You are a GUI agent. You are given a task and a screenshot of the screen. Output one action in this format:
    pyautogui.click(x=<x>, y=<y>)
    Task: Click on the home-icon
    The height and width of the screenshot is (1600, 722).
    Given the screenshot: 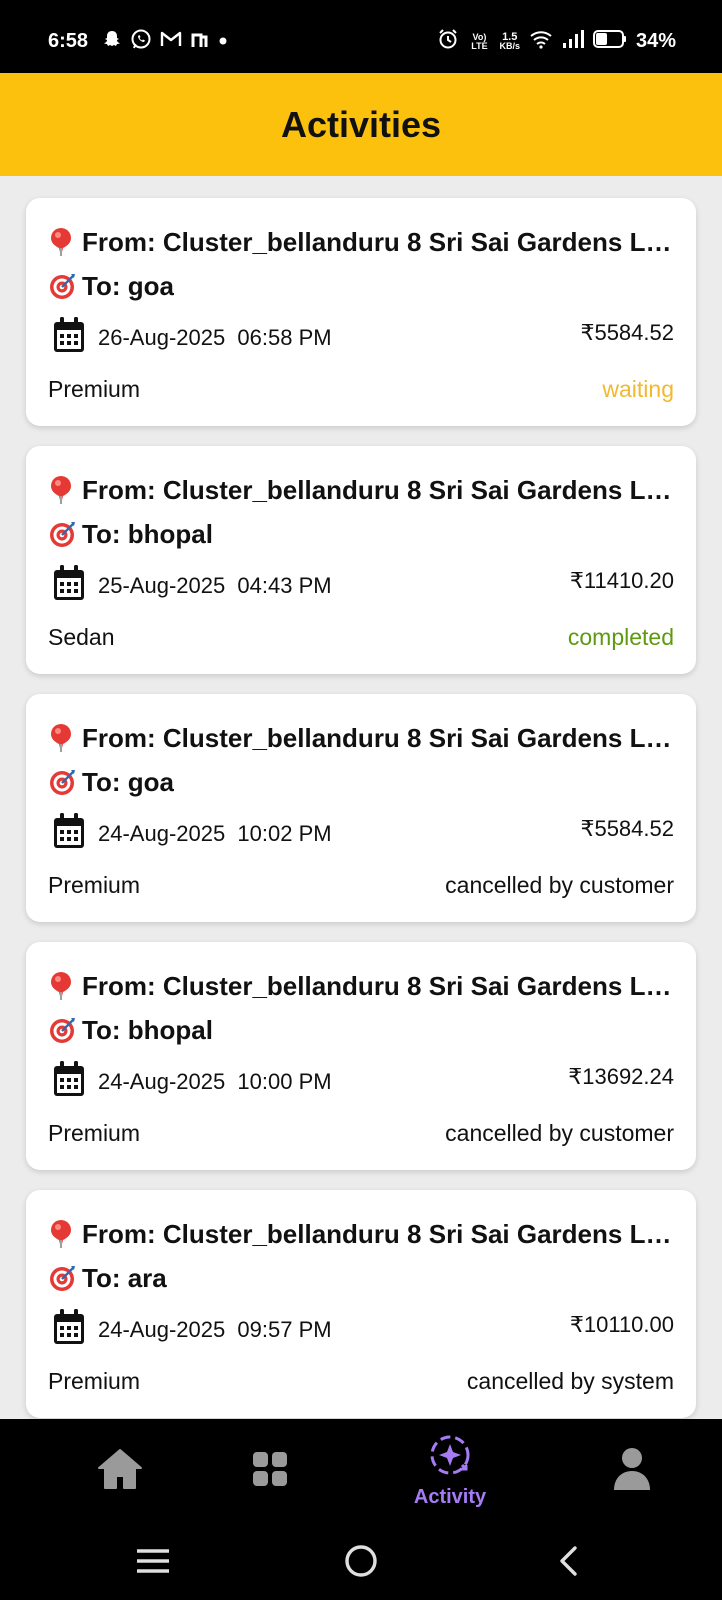 What is the action you would take?
    pyautogui.click(x=120, y=1471)
    